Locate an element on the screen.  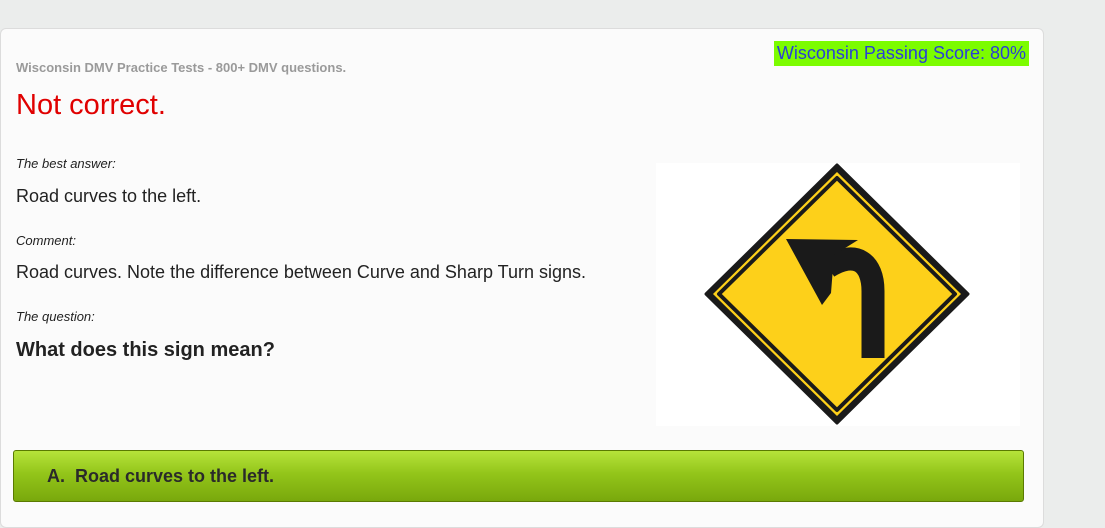
passing-score-badge: Wisconsin Passing Score: 80% is located at coordinates (901, 53).